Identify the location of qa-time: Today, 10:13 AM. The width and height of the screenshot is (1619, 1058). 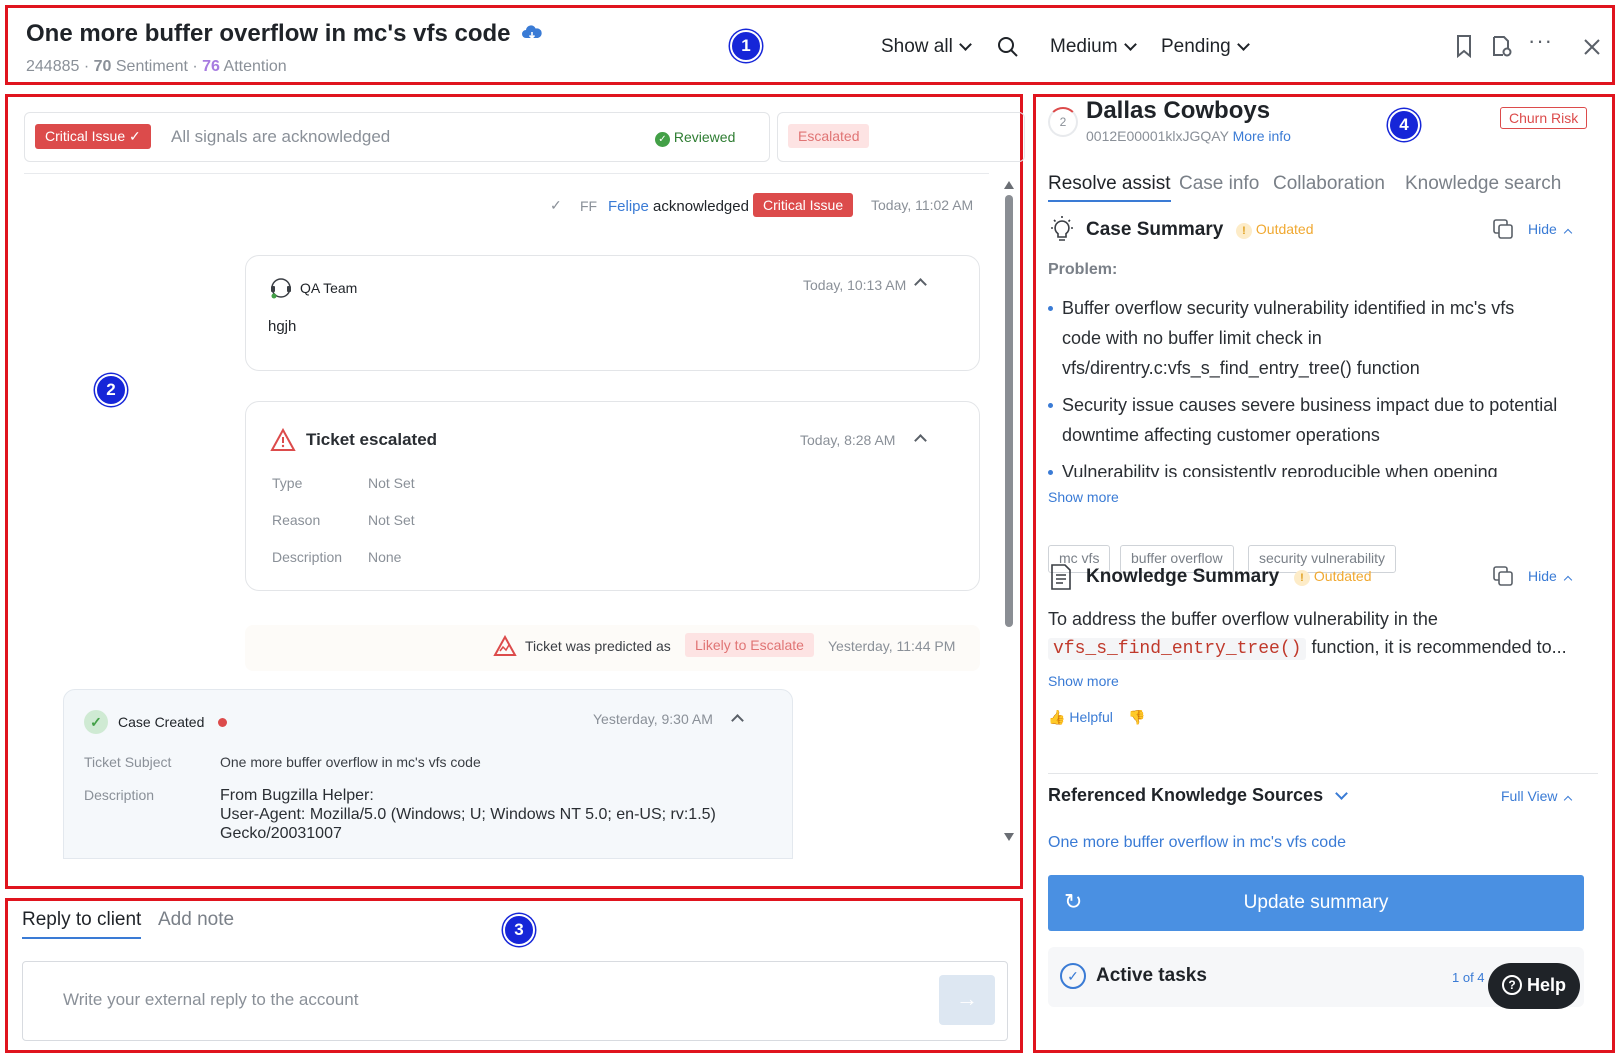
(855, 285).